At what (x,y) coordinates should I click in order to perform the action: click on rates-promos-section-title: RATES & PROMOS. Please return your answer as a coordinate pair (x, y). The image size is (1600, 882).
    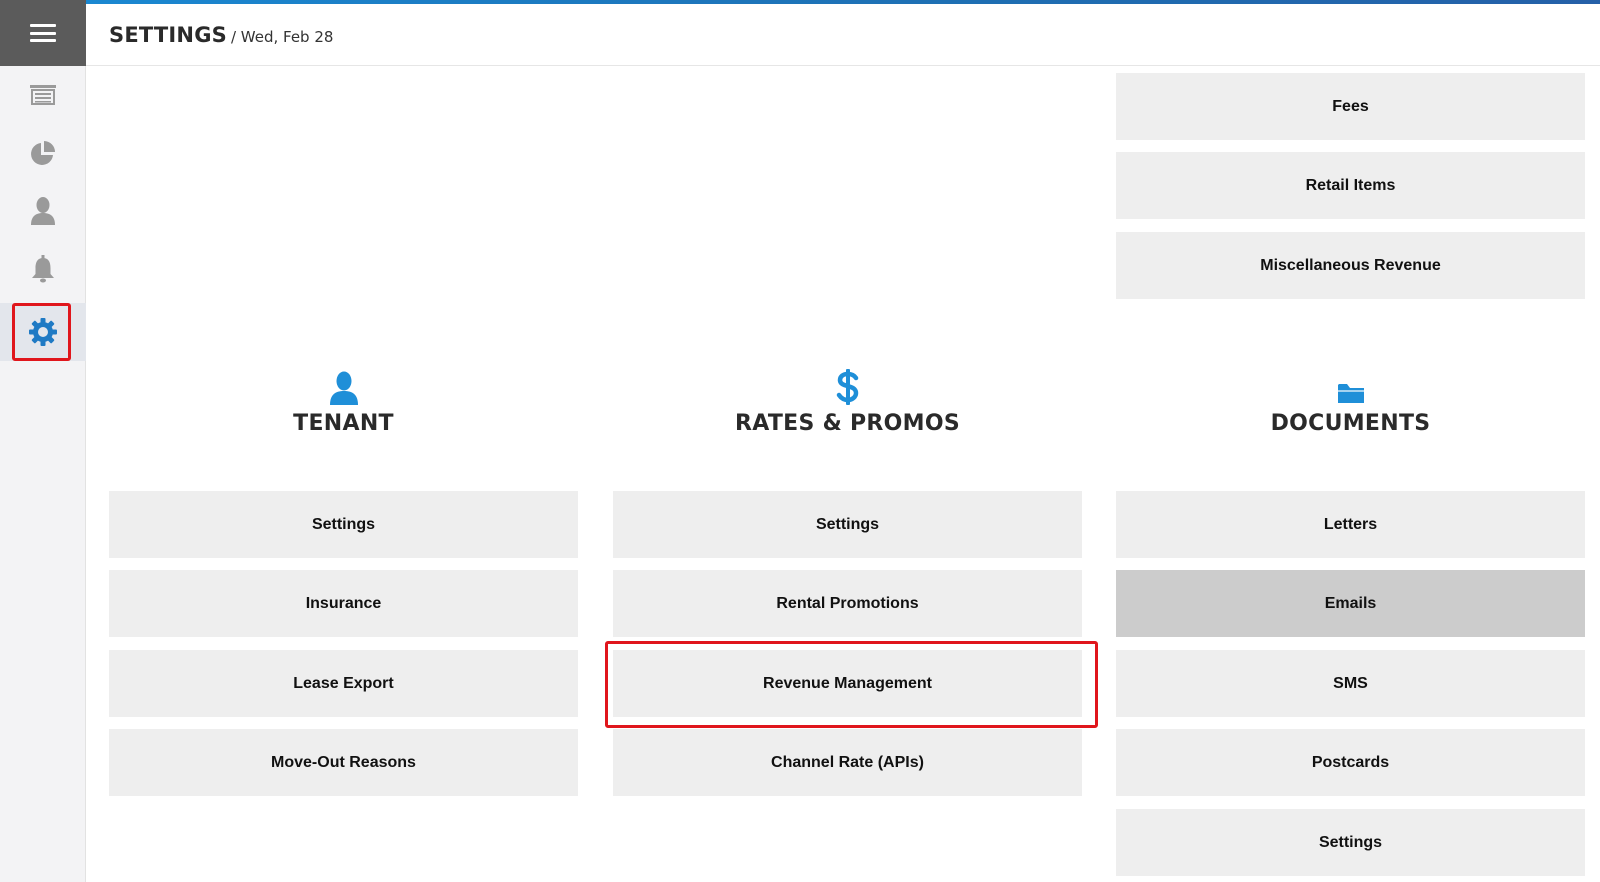
    Looking at the image, I should click on (847, 423).